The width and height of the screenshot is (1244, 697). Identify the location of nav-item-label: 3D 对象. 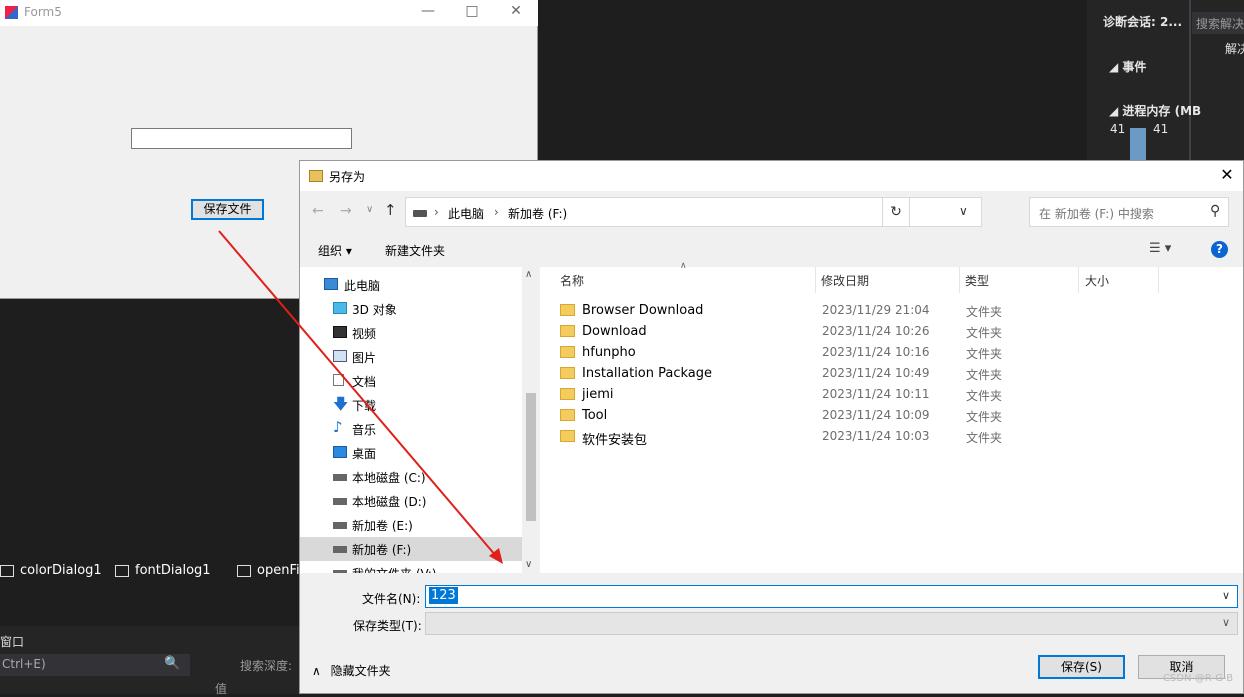
(374, 310).